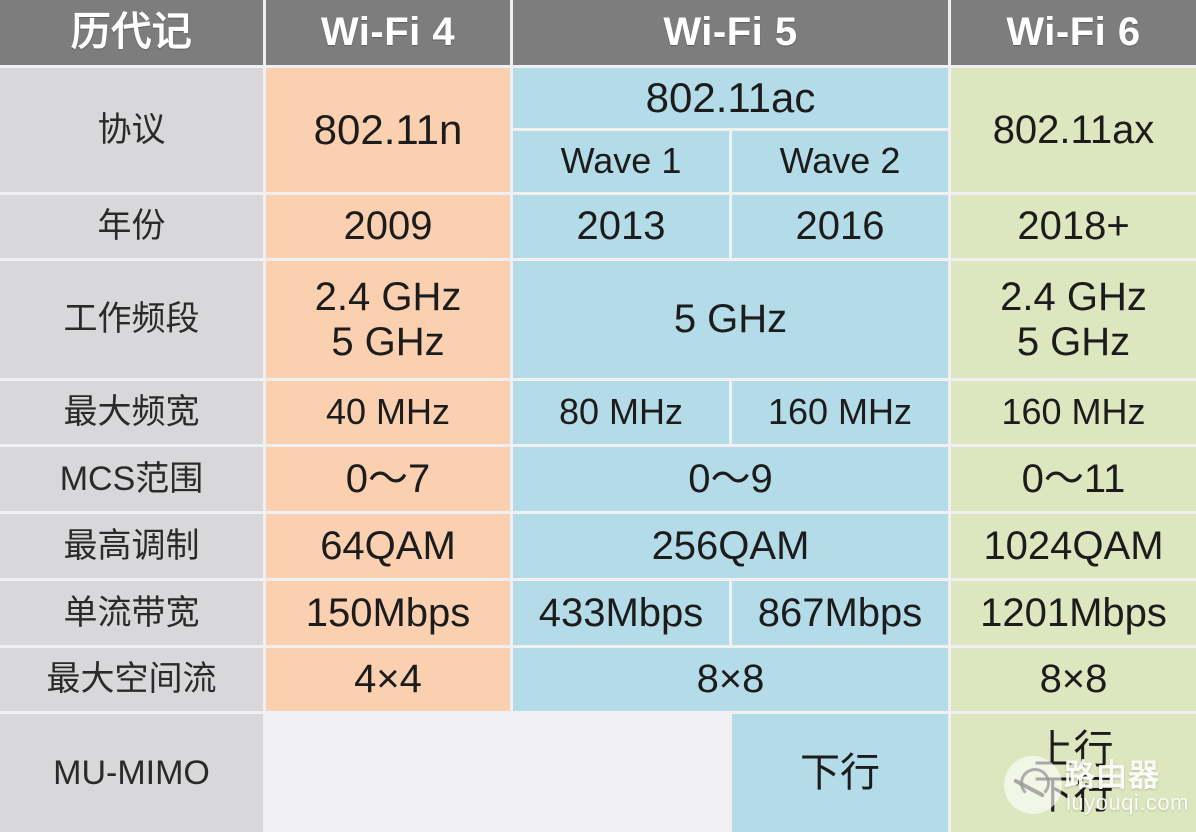 The image size is (1196, 832). I want to click on cell-single-stream-wifi5-wave2: 867Mbps, so click(840, 613).